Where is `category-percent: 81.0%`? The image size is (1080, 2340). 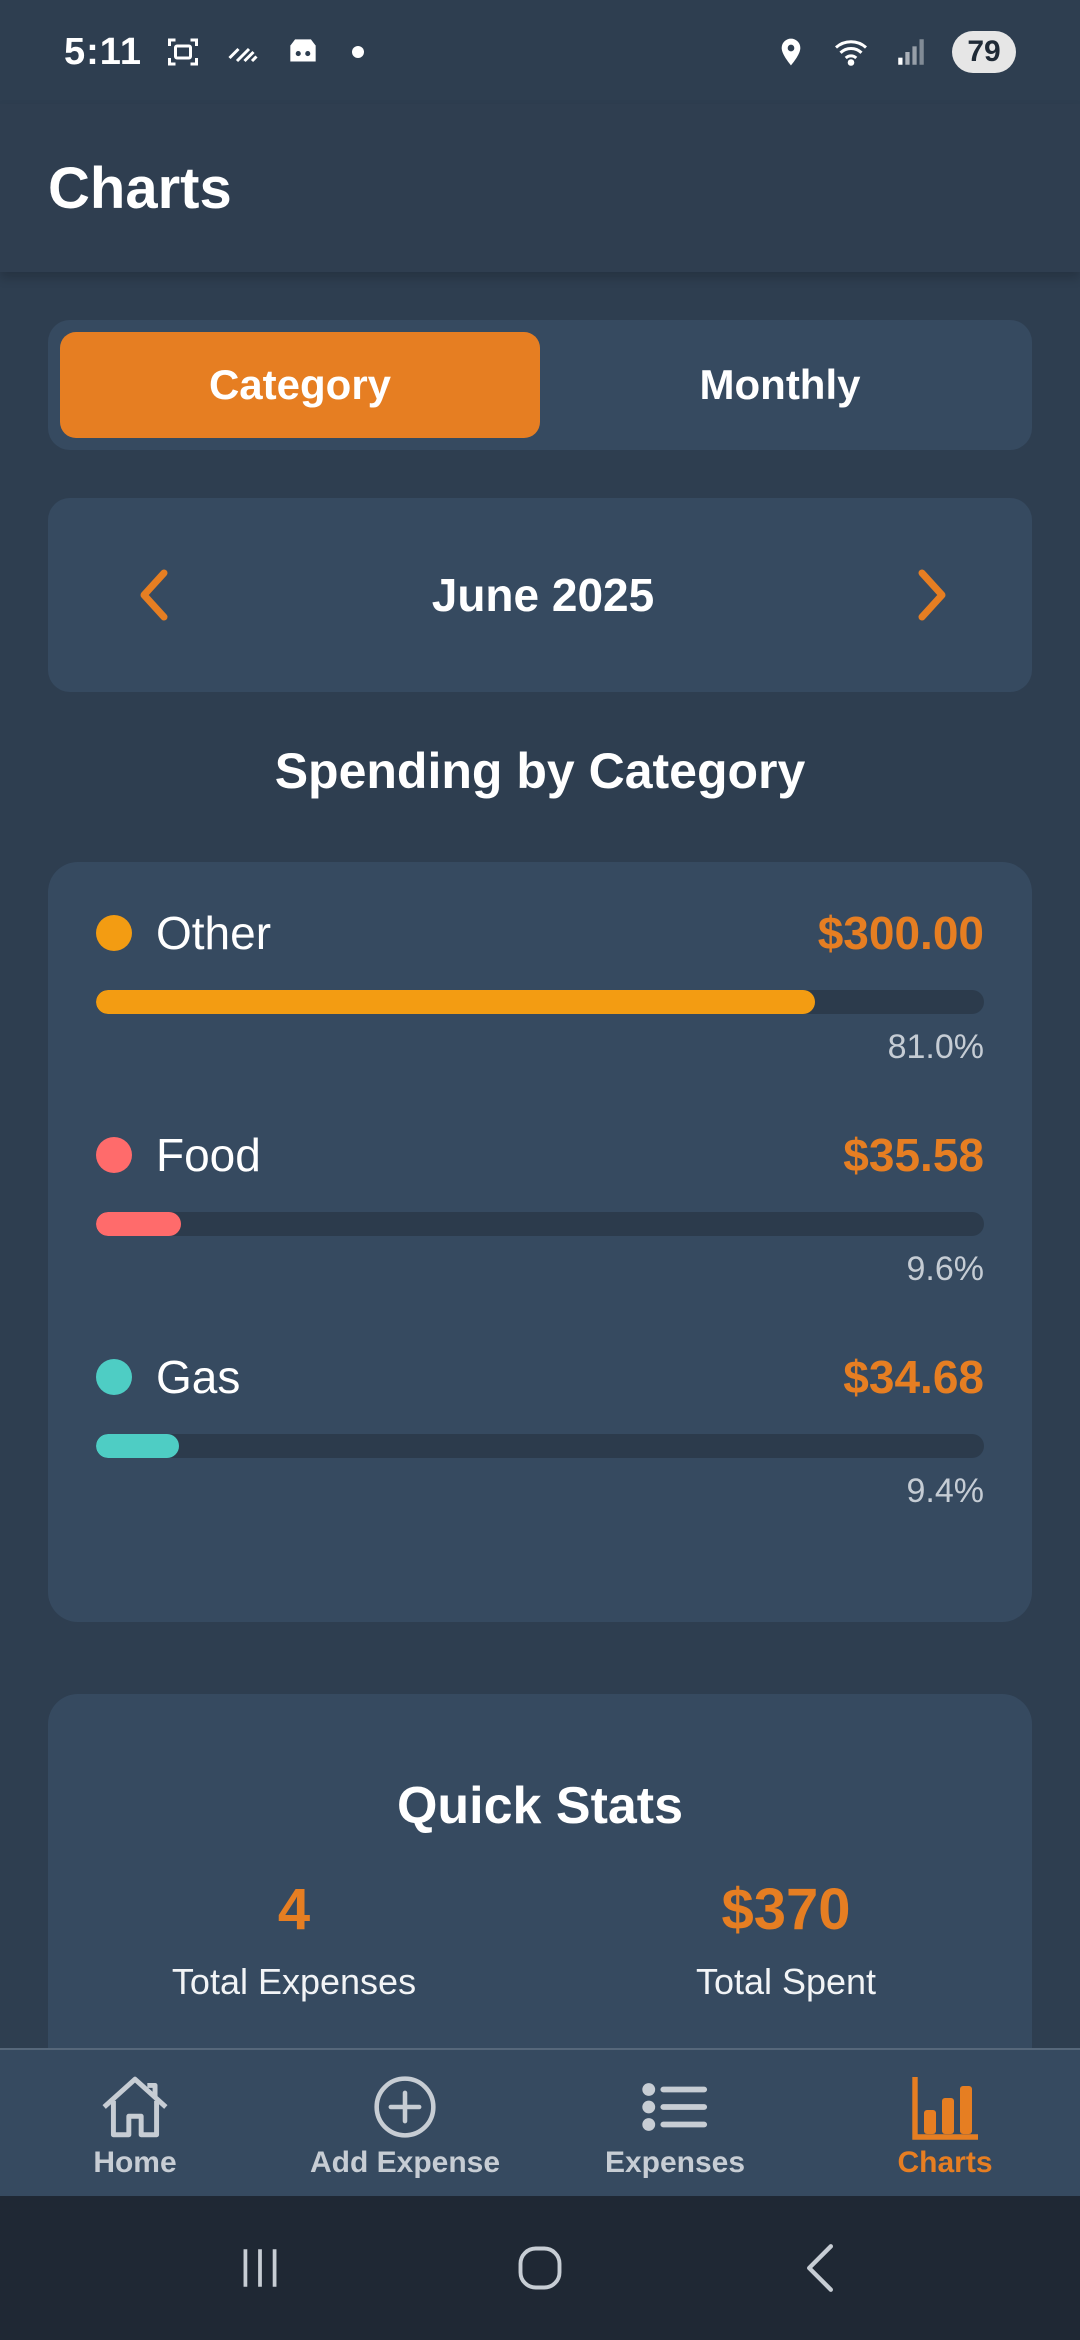
category-percent: 81.0% is located at coordinates (935, 1047).